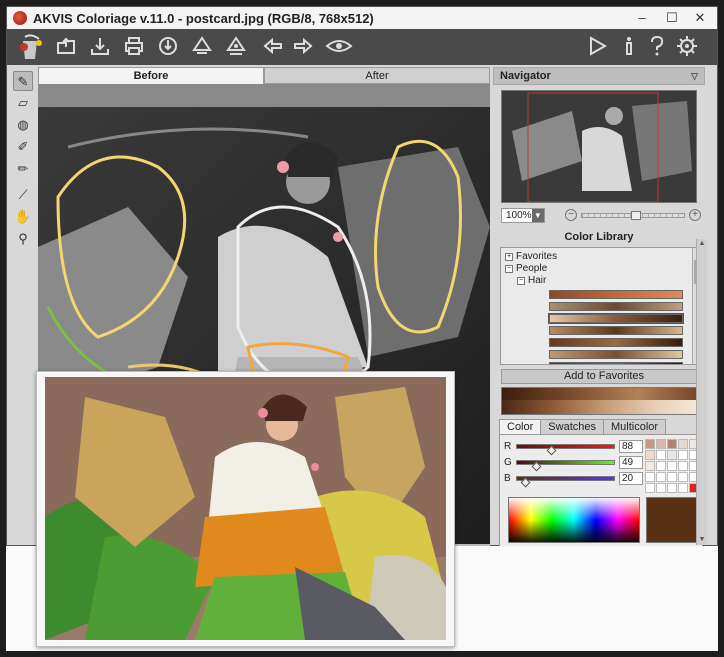  I want to click on open-icon, so click(66, 47).